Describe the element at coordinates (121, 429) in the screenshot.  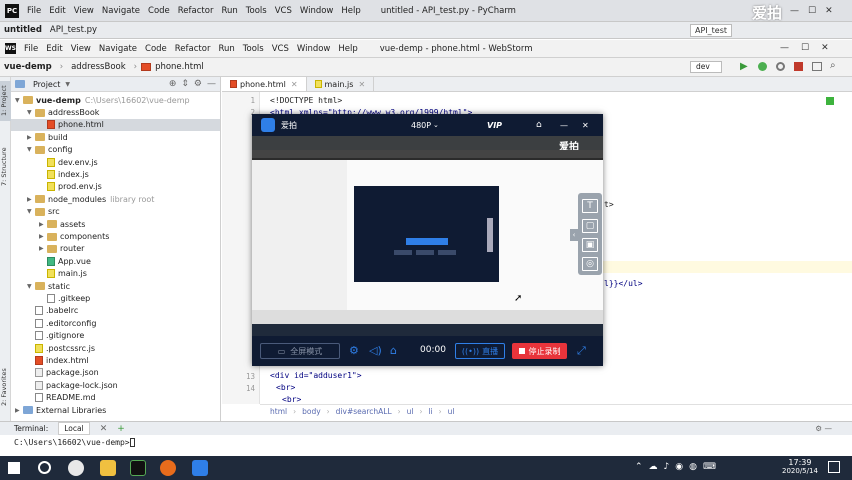
I see `add-icon: +` at that location.